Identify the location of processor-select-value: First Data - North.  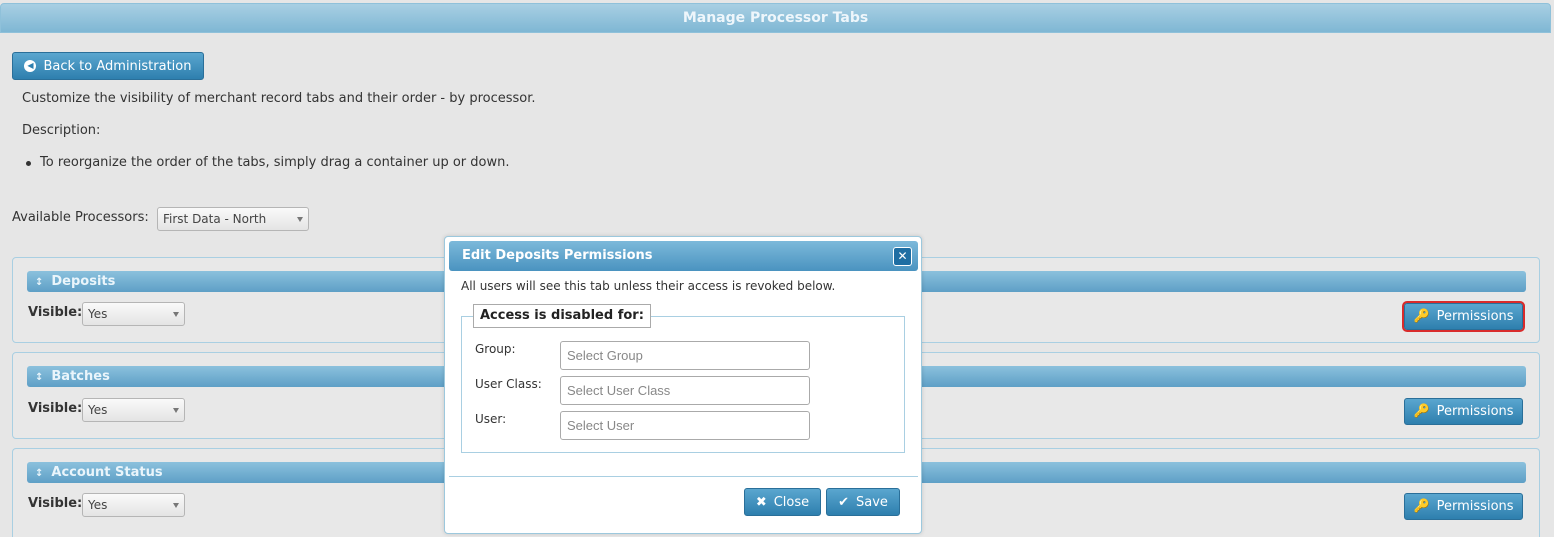
(215, 219).